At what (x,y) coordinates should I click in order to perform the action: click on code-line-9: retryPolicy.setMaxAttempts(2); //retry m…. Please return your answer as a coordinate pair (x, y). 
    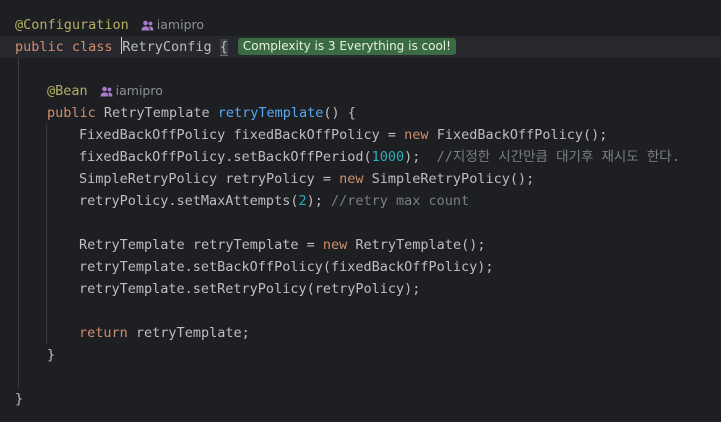
    Looking at the image, I should click on (274, 201).